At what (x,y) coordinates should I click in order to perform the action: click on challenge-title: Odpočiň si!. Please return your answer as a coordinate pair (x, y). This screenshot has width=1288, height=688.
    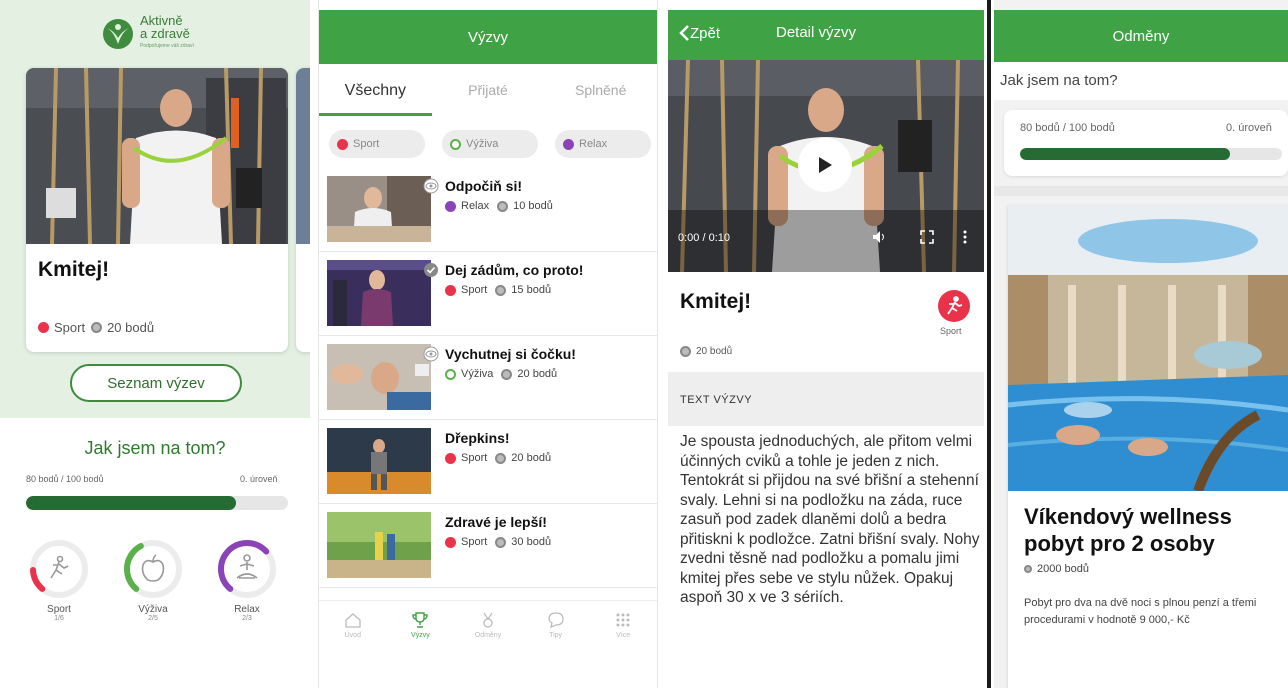
    Looking at the image, I should click on (483, 186).